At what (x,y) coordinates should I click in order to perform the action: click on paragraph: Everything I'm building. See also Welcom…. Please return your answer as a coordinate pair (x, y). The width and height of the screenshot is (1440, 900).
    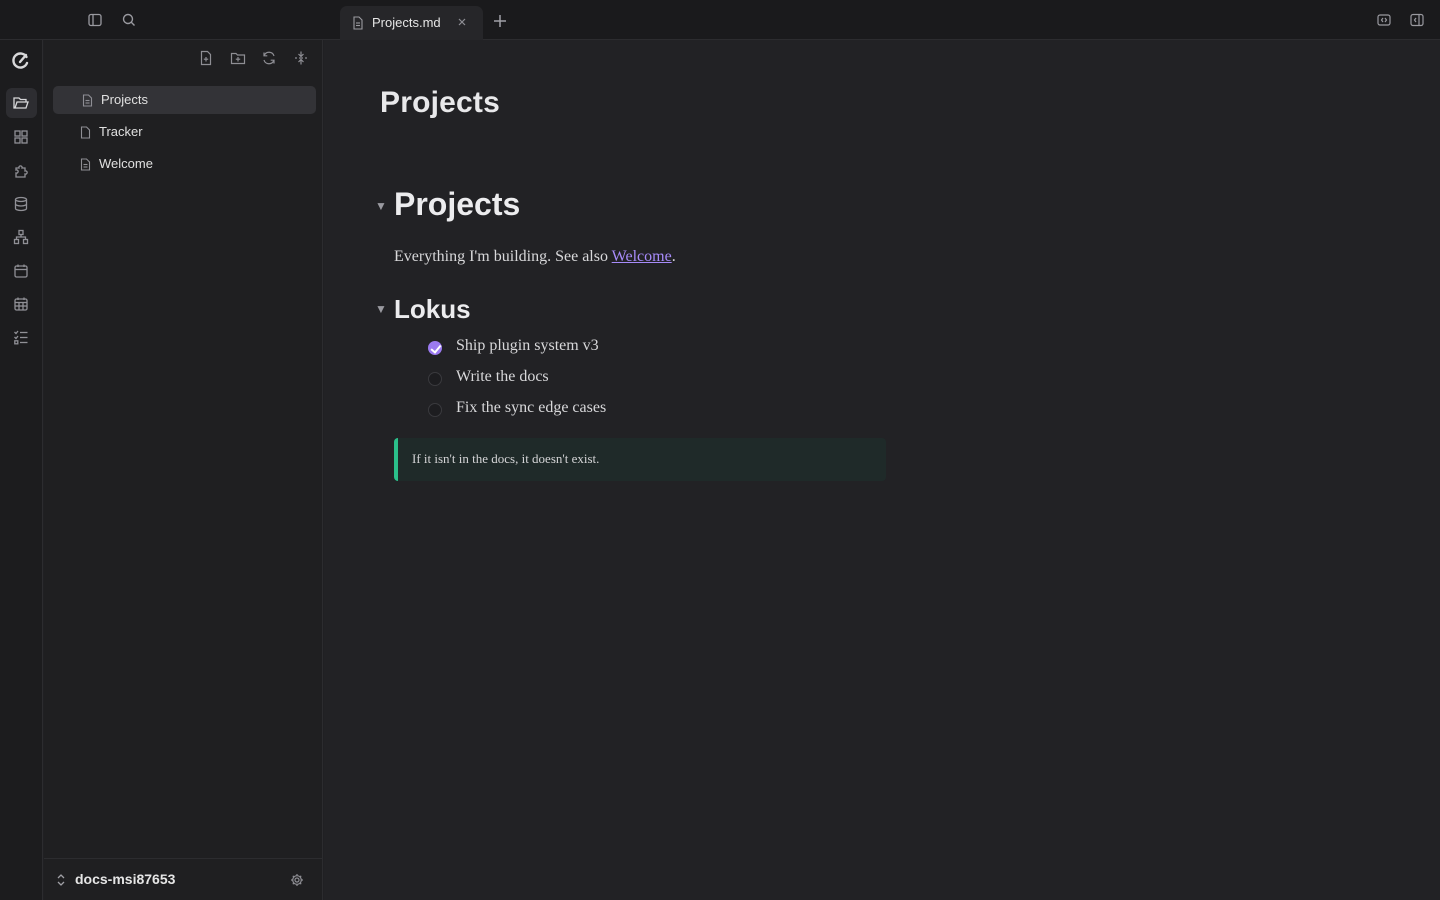
    Looking at the image, I should click on (535, 257).